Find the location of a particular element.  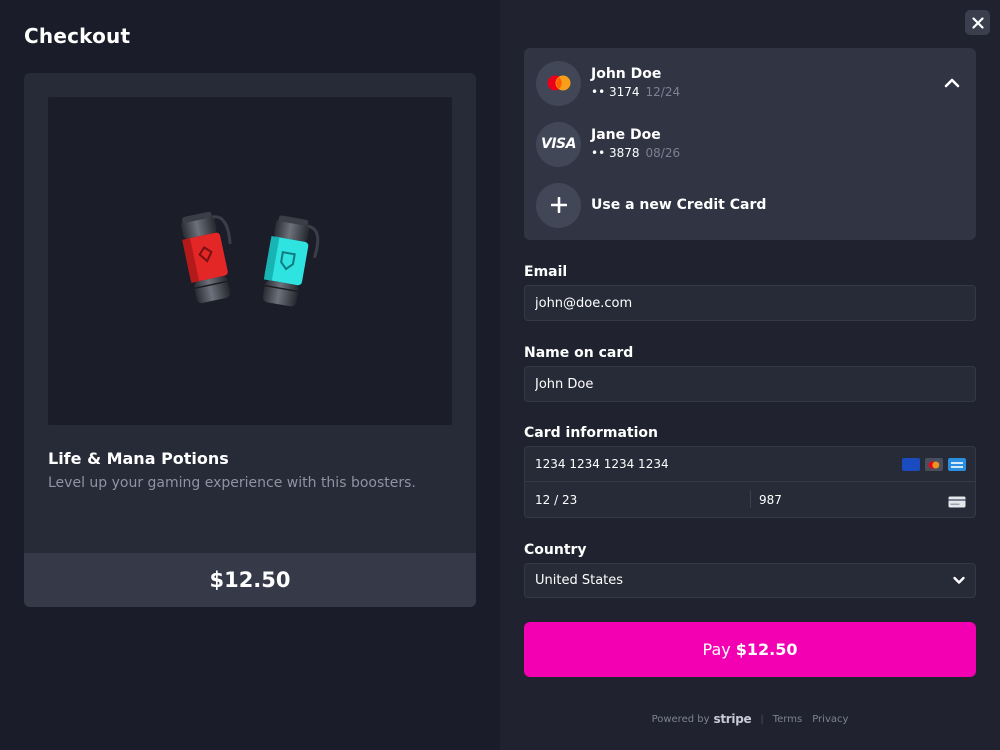

page-title: Checkout is located at coordinates (77, 36).